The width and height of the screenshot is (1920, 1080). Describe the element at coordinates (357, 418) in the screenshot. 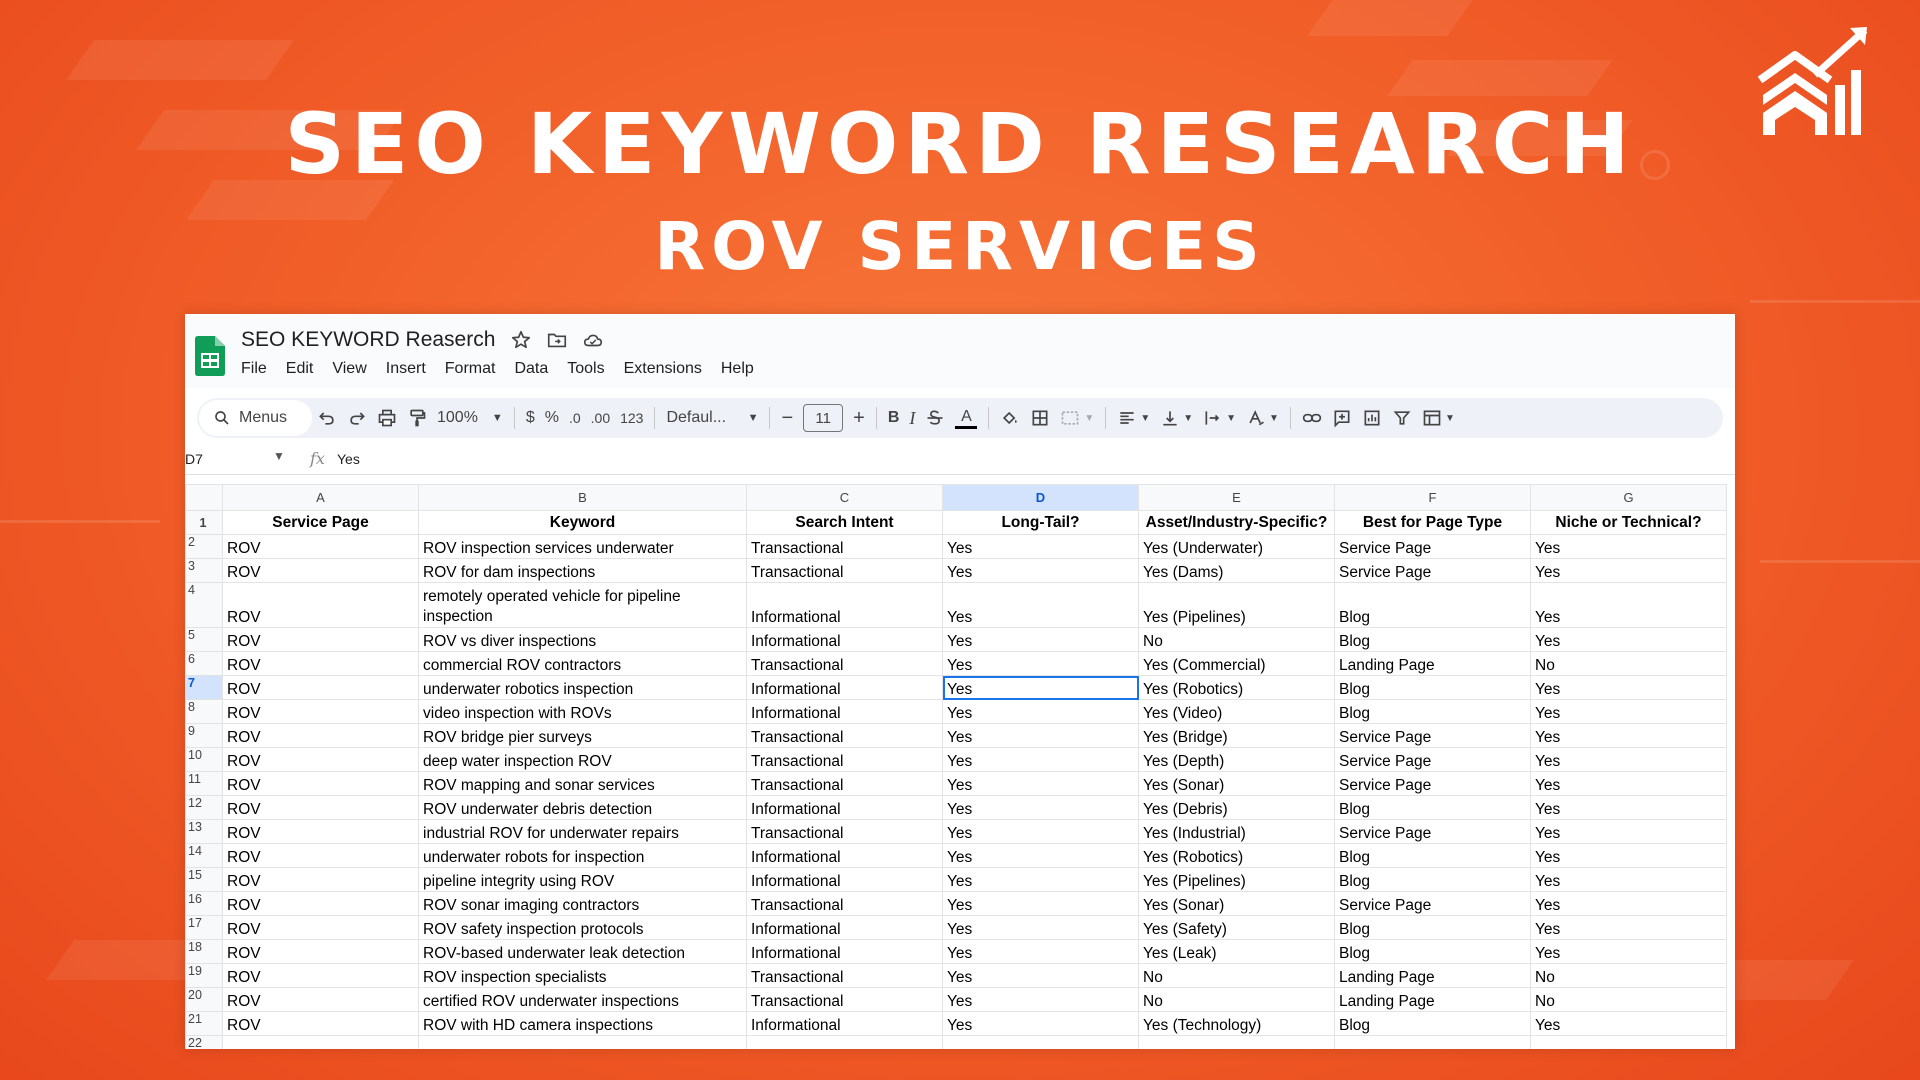

I see `redo-button` at that location.